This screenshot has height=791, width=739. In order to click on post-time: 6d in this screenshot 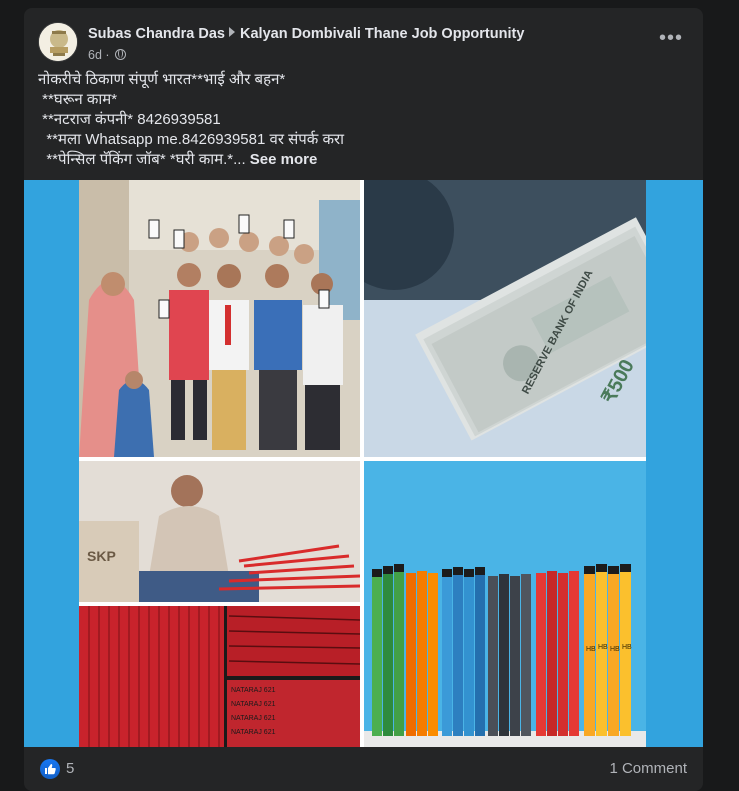, I will do `click(95, 55)`.